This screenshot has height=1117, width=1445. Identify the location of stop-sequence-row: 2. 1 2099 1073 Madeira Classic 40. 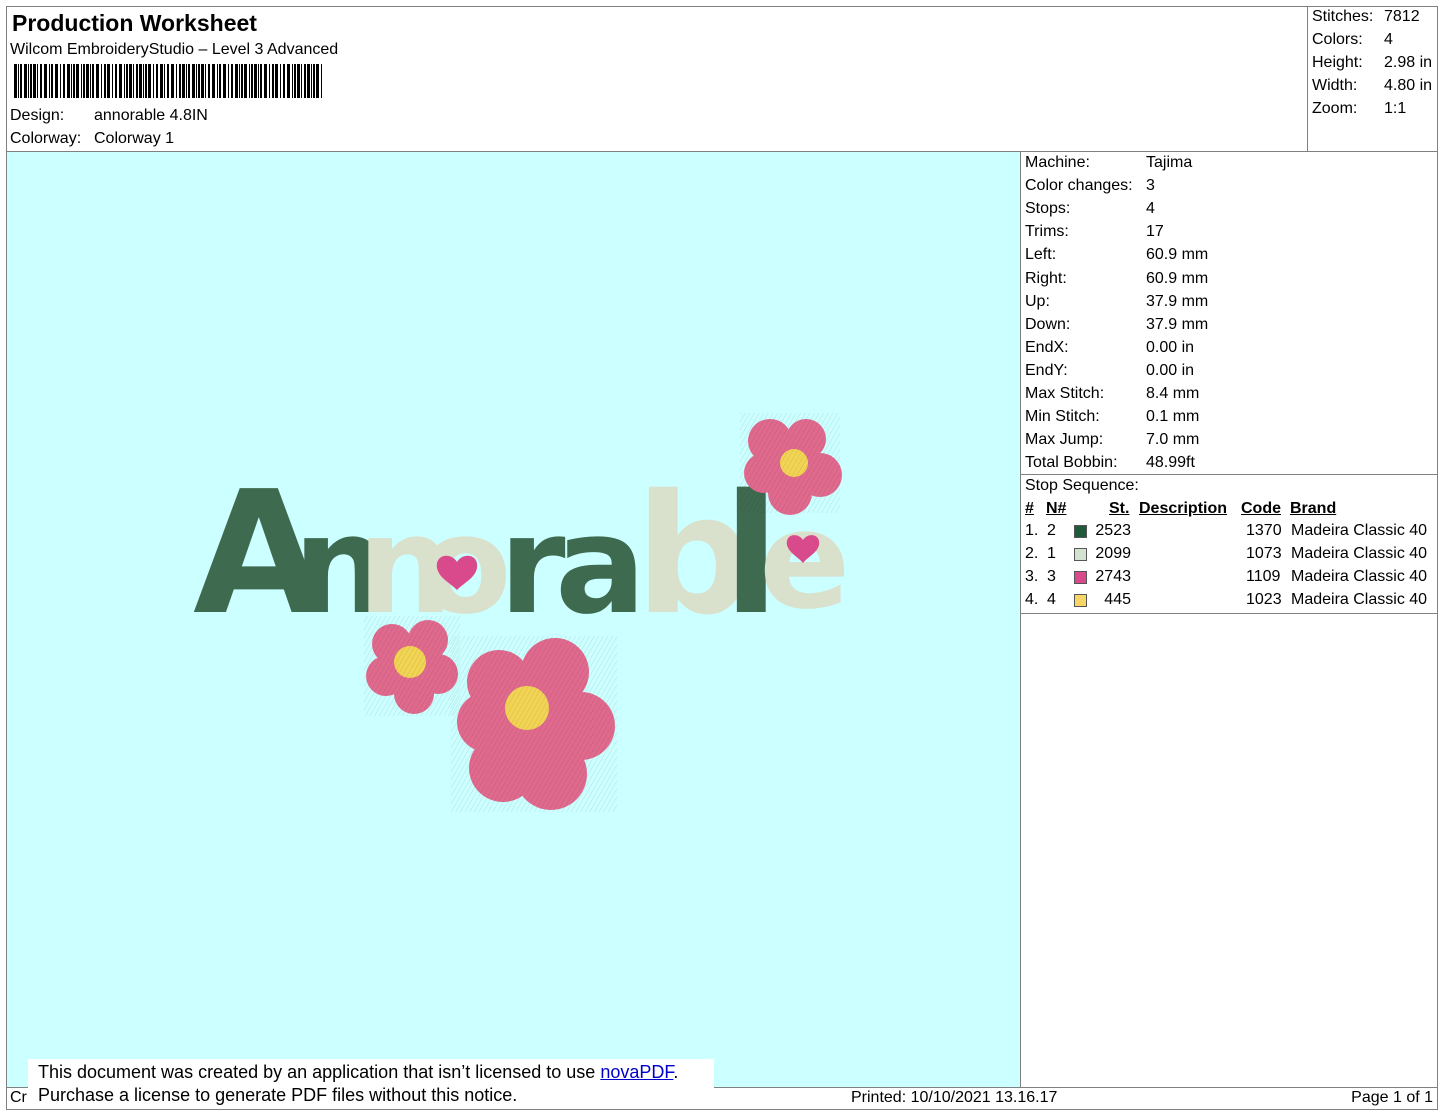
(1229, 556).